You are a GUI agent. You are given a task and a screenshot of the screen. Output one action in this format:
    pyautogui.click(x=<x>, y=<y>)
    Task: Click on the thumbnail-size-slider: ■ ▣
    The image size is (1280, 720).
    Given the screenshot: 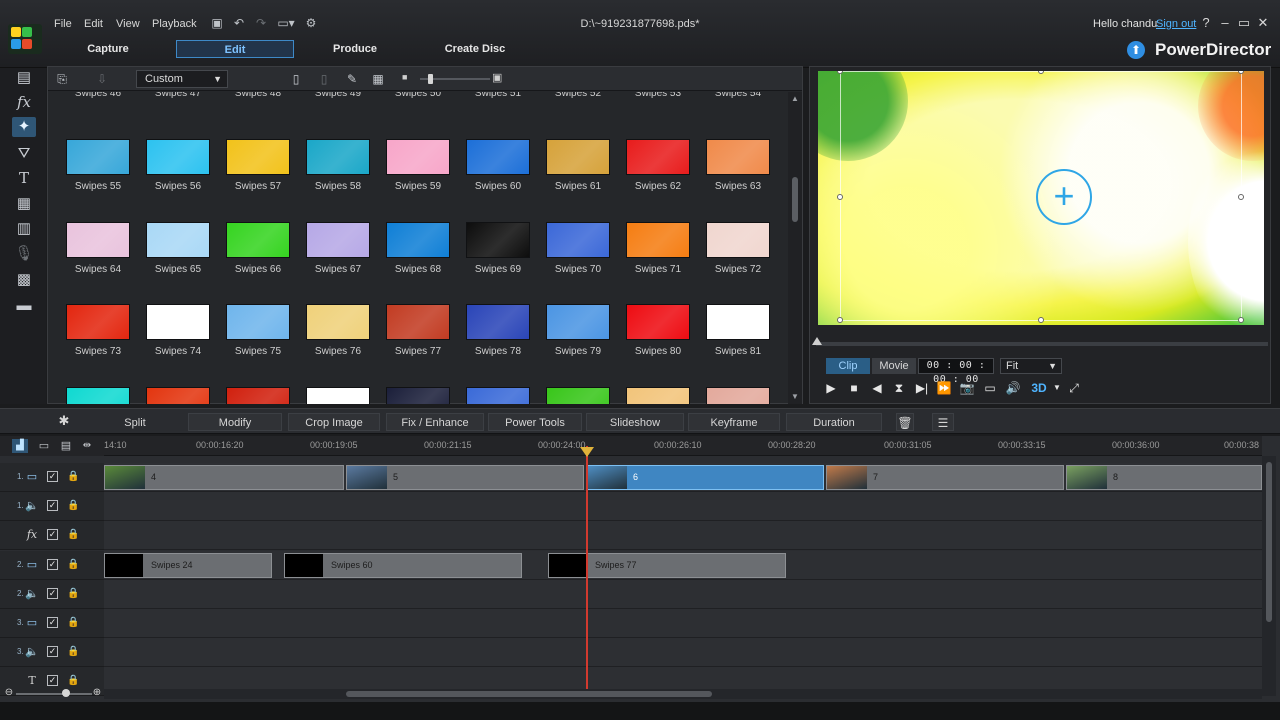 What is the action you would take?
    pyautogui.click(x=455, y=79)
    